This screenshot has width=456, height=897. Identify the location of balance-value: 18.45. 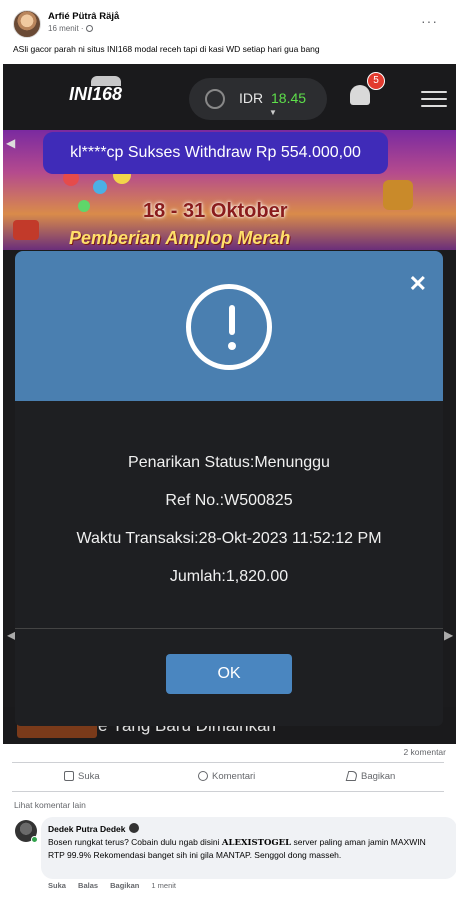
(289, 98).